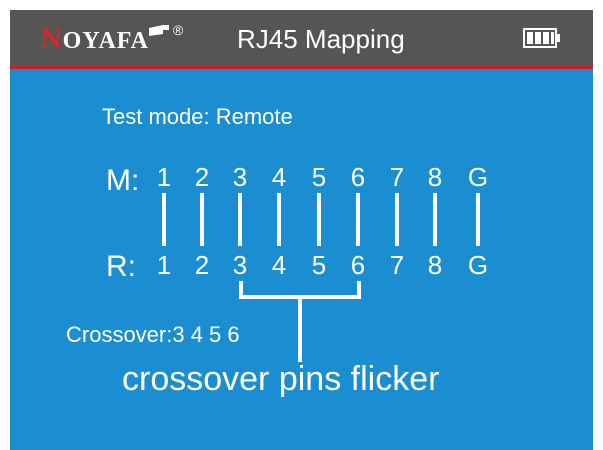 This screenshot has width=603, height=450. I want to click on logo-text: OYAFA, so click(106, 41).